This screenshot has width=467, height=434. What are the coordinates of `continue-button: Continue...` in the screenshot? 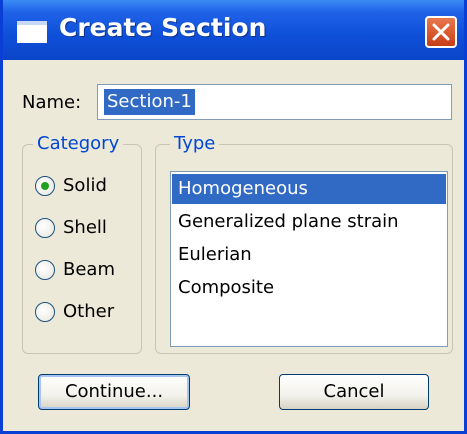 It's located at (114, 392).